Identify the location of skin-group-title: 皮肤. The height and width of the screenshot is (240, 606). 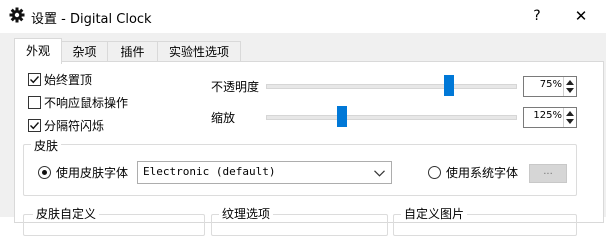
(46, 145).